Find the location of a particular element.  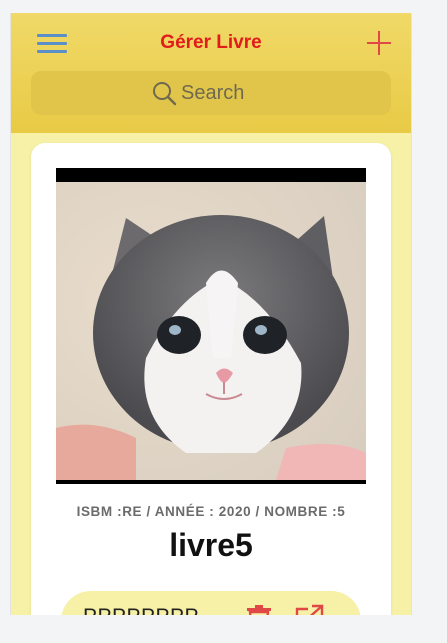

page-title: Gérer Livre is located at coordinates (211, 42).